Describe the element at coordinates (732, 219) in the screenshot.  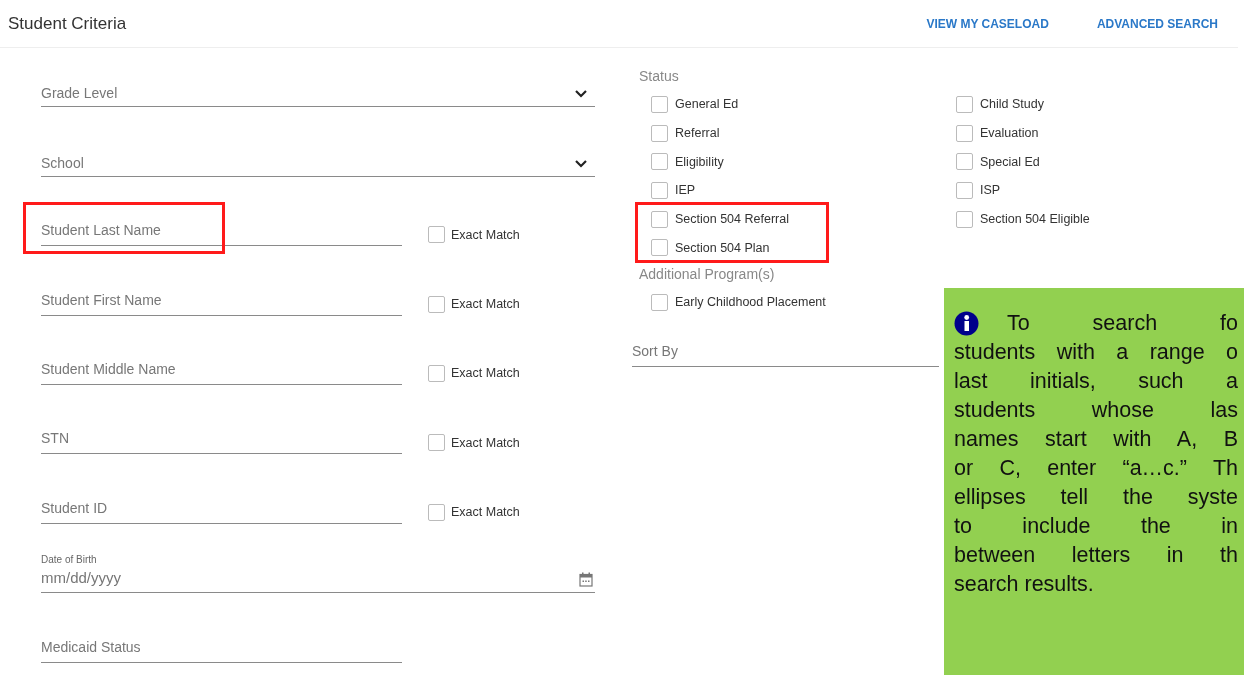
I see `checkbox-label: Section 504 Referral` at that location.